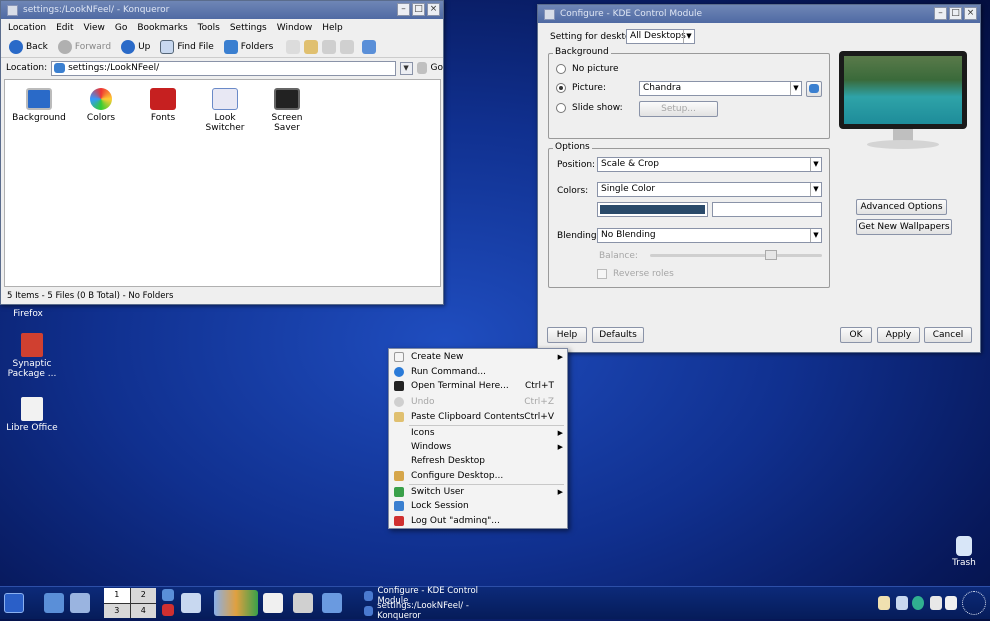 The width and height of the screenshot is (990, 621). I want to click on location-input: settings:/LookNFeel/, so click(223, 68).